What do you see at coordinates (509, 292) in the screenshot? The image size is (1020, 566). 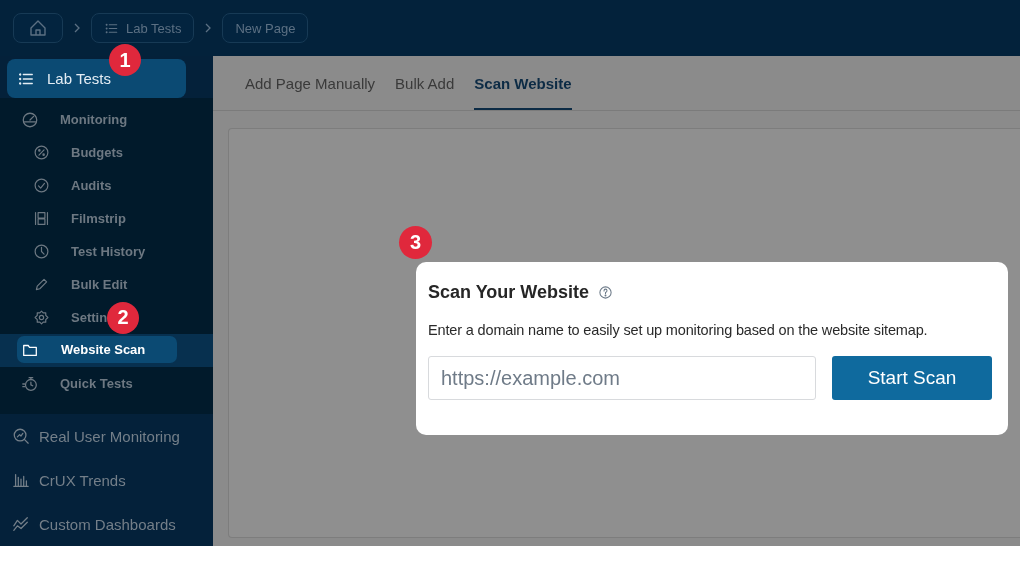 I see `card-title: Scan Your Website` at bounding box center [509, 292].